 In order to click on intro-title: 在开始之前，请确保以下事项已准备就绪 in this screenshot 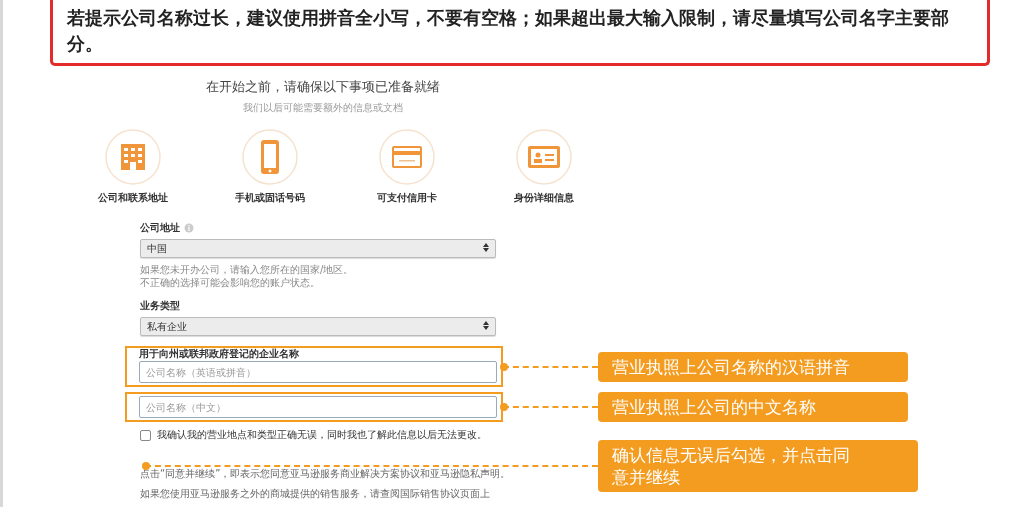, I will do `click(323, 87)`.